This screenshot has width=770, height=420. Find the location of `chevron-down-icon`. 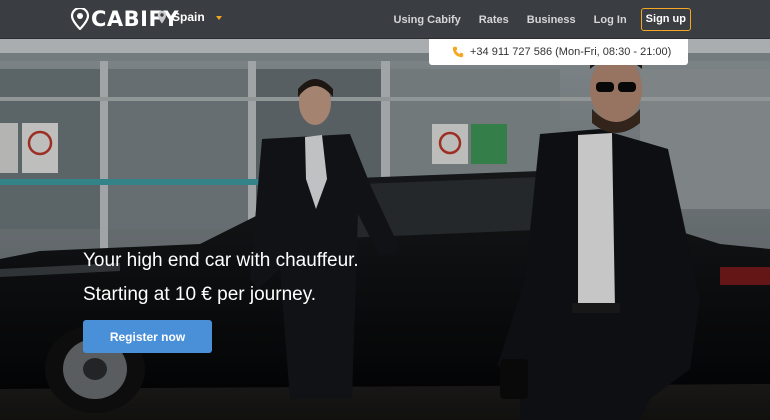

chevron-down-icon is located at coordinates (218, 18).